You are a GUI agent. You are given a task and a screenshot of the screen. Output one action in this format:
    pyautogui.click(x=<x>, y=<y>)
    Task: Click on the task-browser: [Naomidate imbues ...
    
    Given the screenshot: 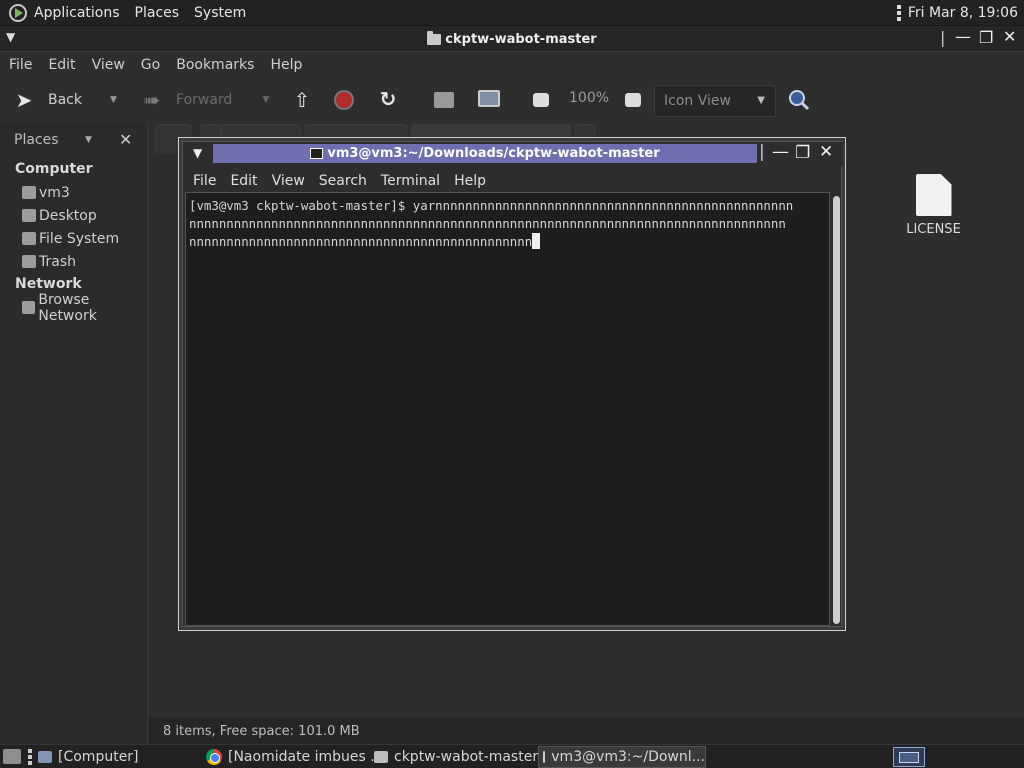 What is the action you would take?
    pyautogui.click(x=295, y=757)
    